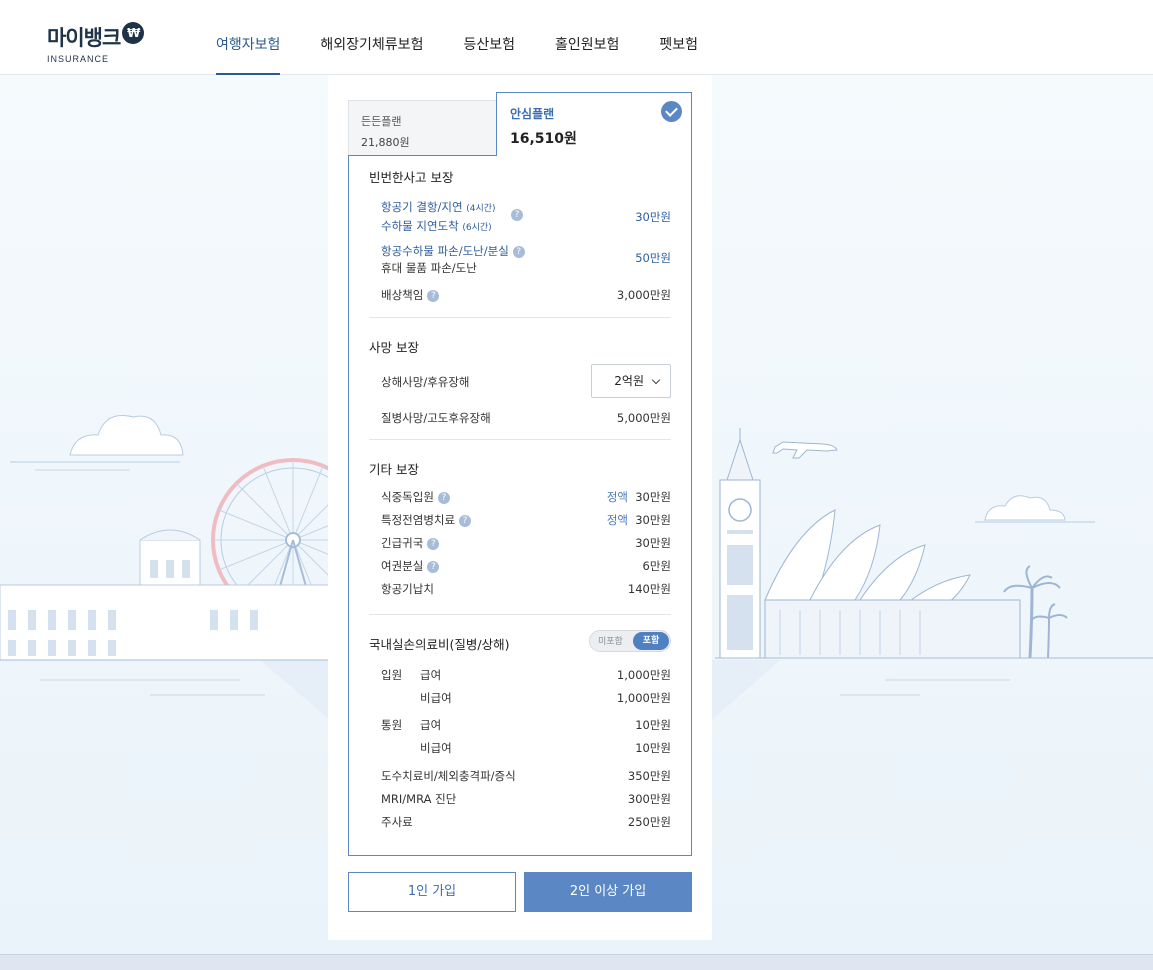  What do you see at coordinates (420, 226) in the screenshot?
I see `coverage-label: 수하물 지연도착` at bounding box center [420, 226].